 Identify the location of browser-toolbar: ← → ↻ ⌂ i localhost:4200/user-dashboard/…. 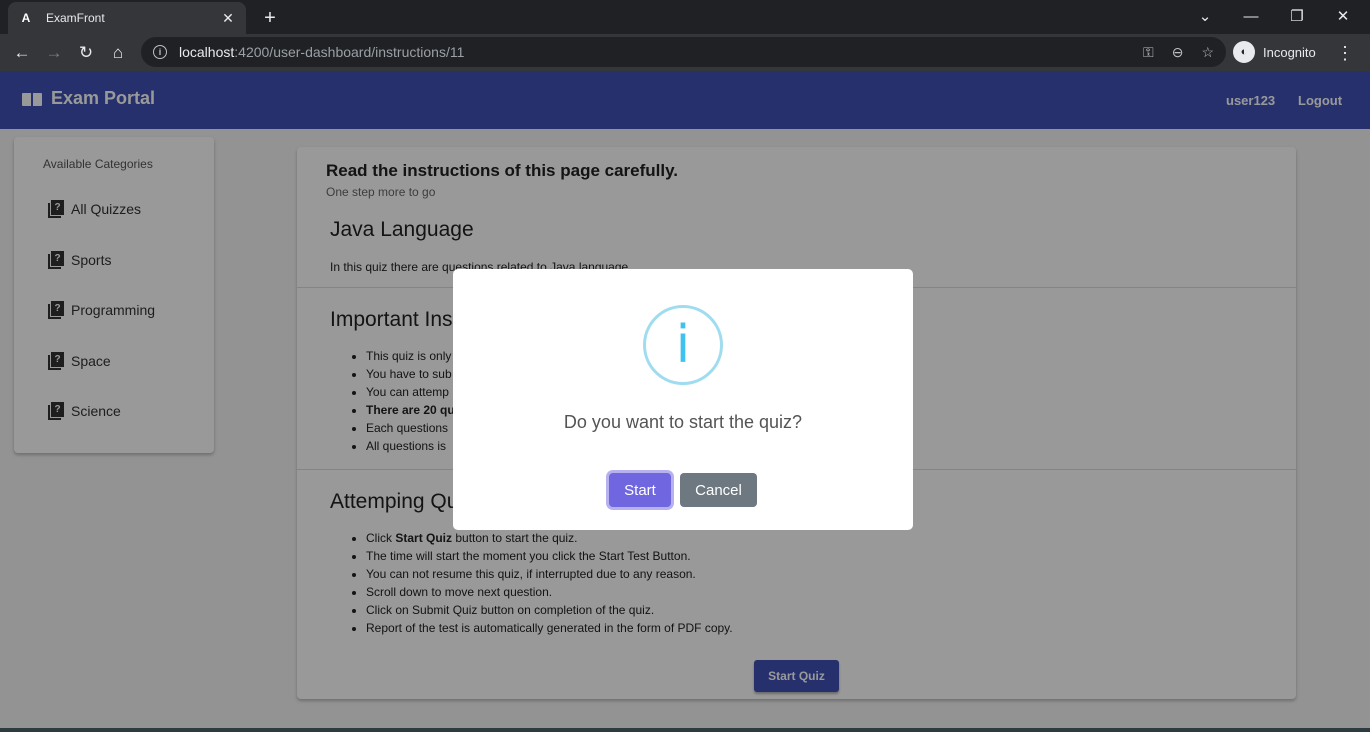
(685, 52).